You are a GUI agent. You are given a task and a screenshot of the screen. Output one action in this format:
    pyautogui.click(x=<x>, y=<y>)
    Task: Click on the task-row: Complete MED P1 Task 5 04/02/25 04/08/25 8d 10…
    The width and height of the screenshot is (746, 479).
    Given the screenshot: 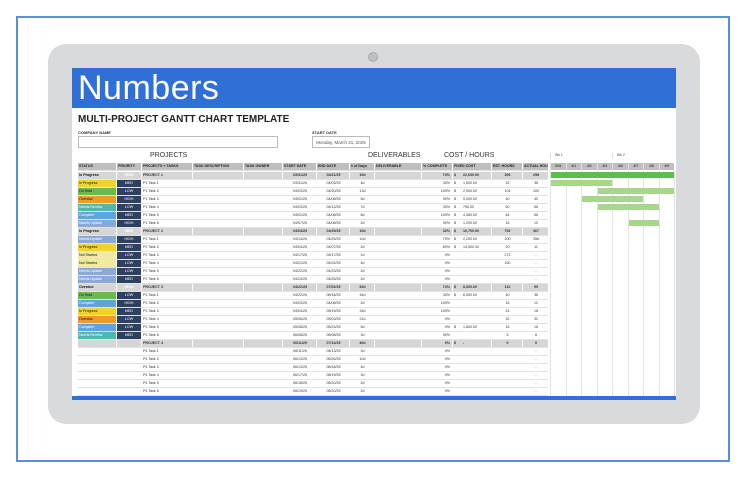 What is the action you would take?
    pyautogui.click(x=313, y=216)
    